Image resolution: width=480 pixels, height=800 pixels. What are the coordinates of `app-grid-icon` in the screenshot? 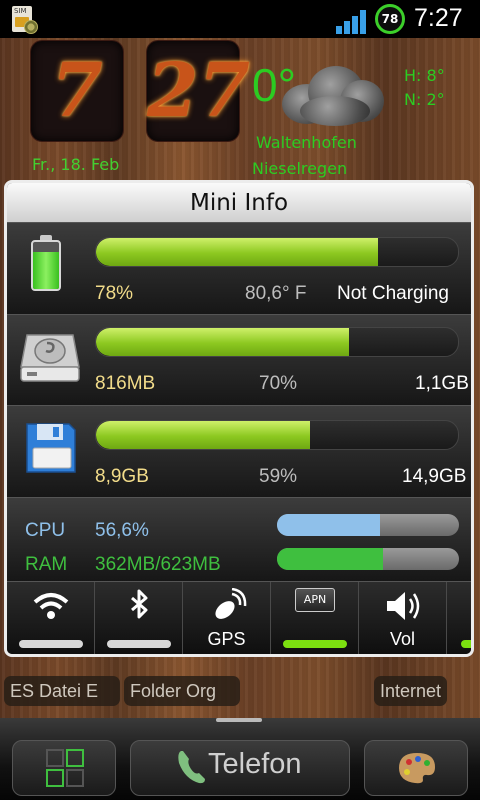 It's located at (65, 768).